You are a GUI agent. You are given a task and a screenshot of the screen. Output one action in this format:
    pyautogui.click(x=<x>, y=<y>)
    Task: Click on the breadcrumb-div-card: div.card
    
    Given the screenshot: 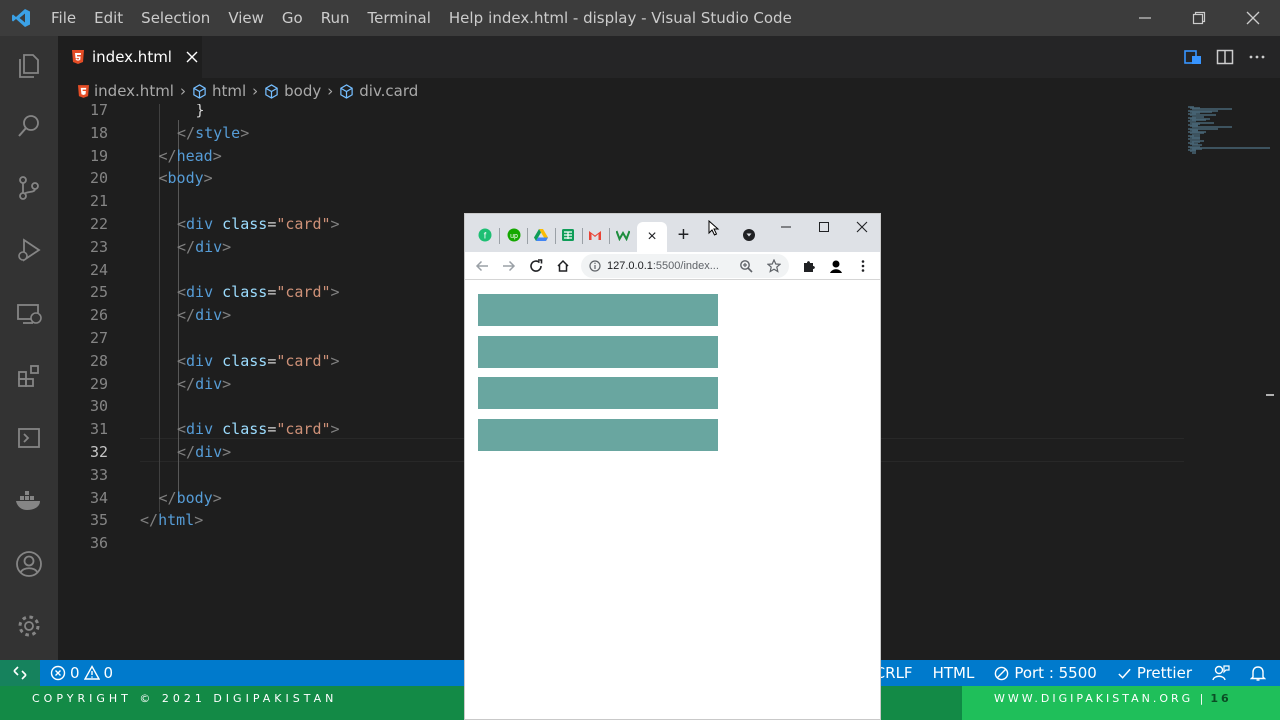 What is the action you would take?
    pyautogui.click(x=378, y=91)
    